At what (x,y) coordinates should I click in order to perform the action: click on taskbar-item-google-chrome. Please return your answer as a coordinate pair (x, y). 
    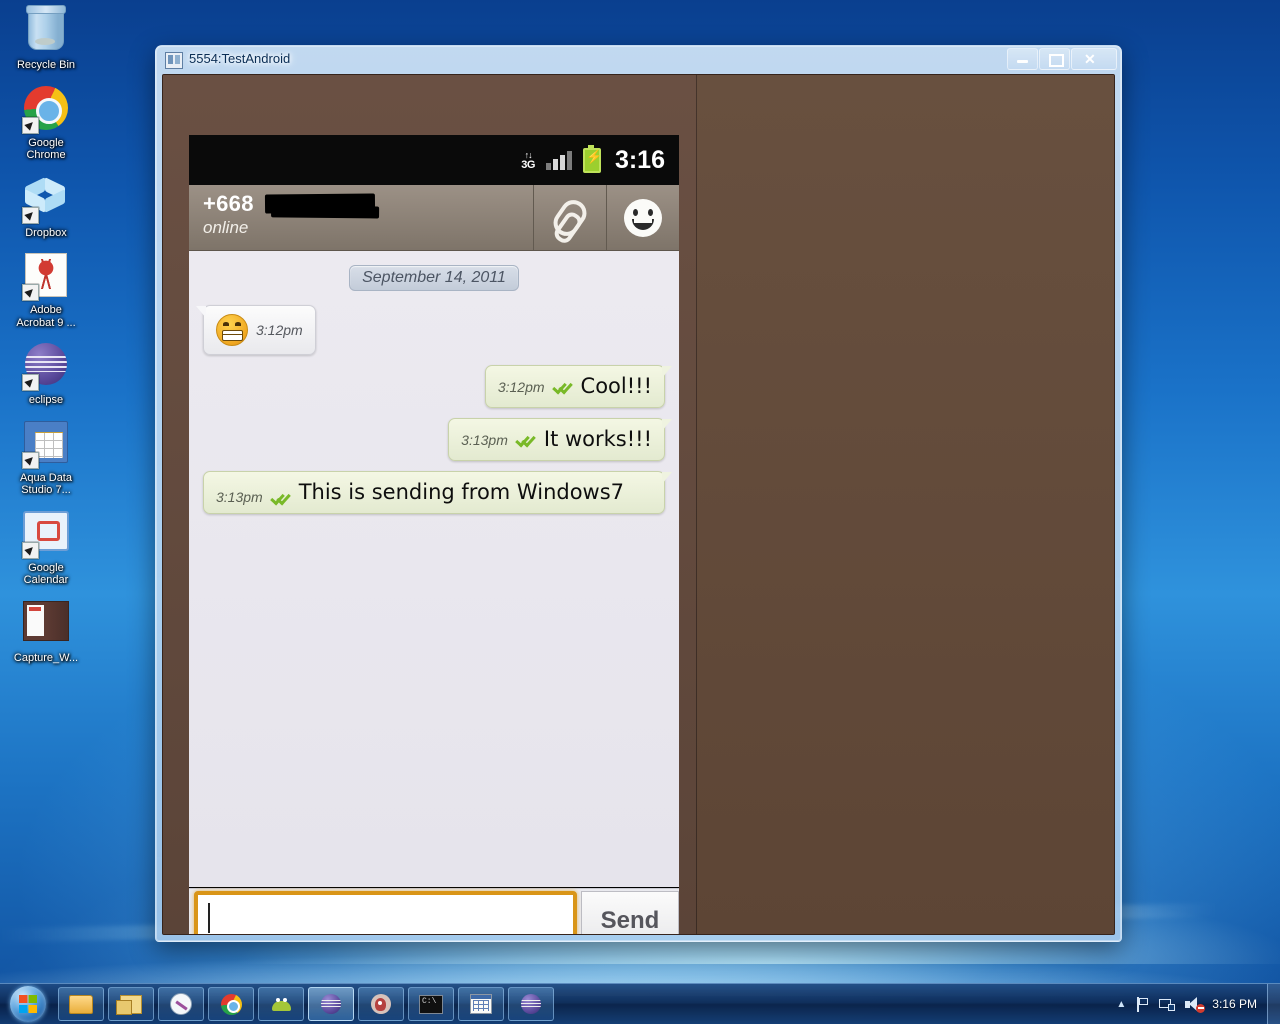
    Looking at the image, I should click on (231, 1004).